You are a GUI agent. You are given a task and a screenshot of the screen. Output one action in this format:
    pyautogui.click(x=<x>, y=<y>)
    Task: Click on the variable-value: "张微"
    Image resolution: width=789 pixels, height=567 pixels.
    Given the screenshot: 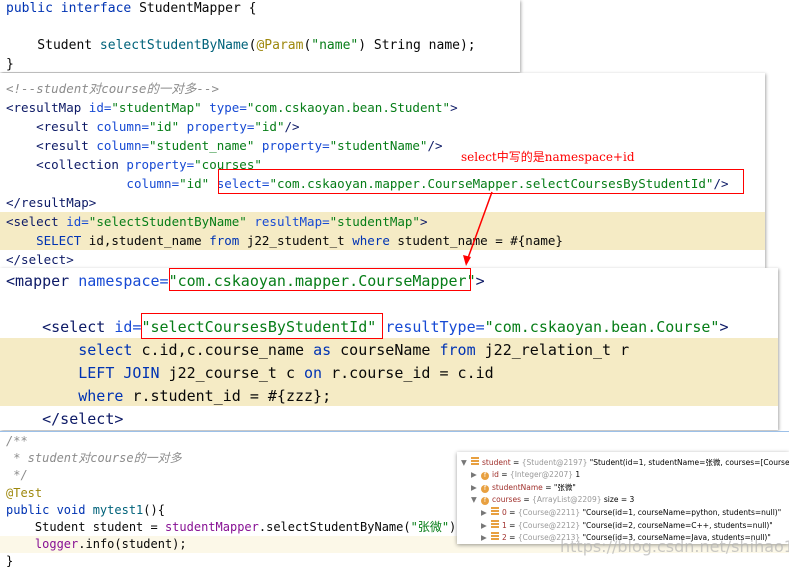 What is the action you would take?
    pyautogui.click(x=564, y=487)
    